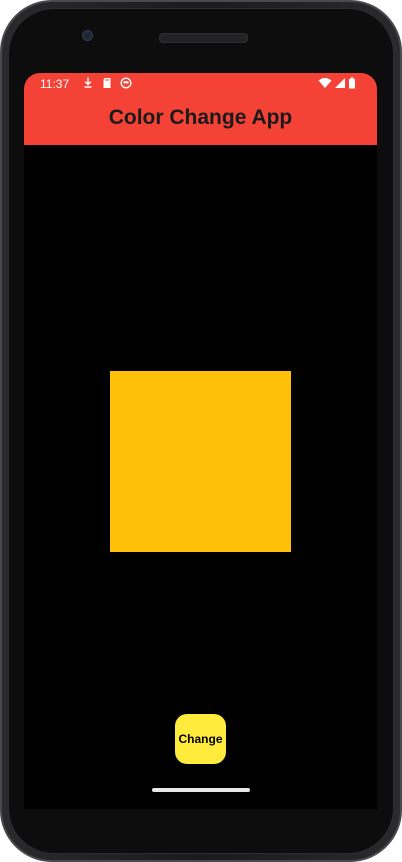 The height and width of the screenshot is (862, 402). I want to click on app-bar: 11:37 Color Change App, so click(200, 109).